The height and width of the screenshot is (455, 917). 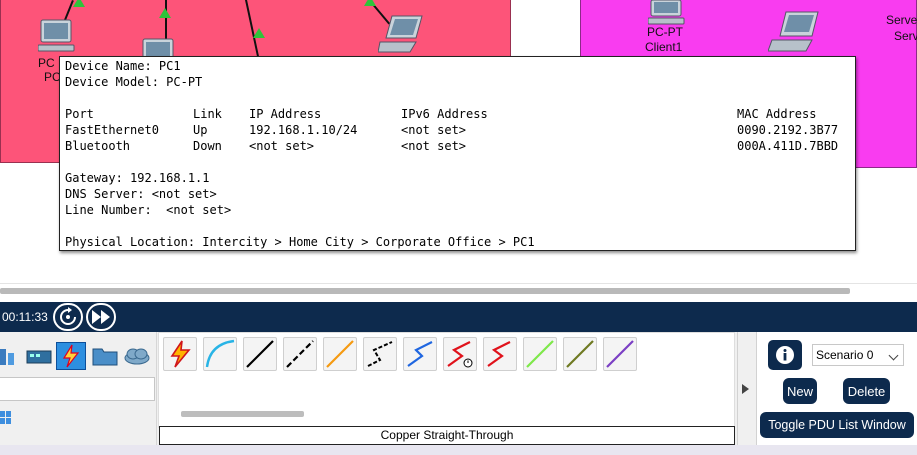 What do you see at coordinates (446, 380) in the screenshot?
I see `connection-types-panel` at bounding box center [446, 380].